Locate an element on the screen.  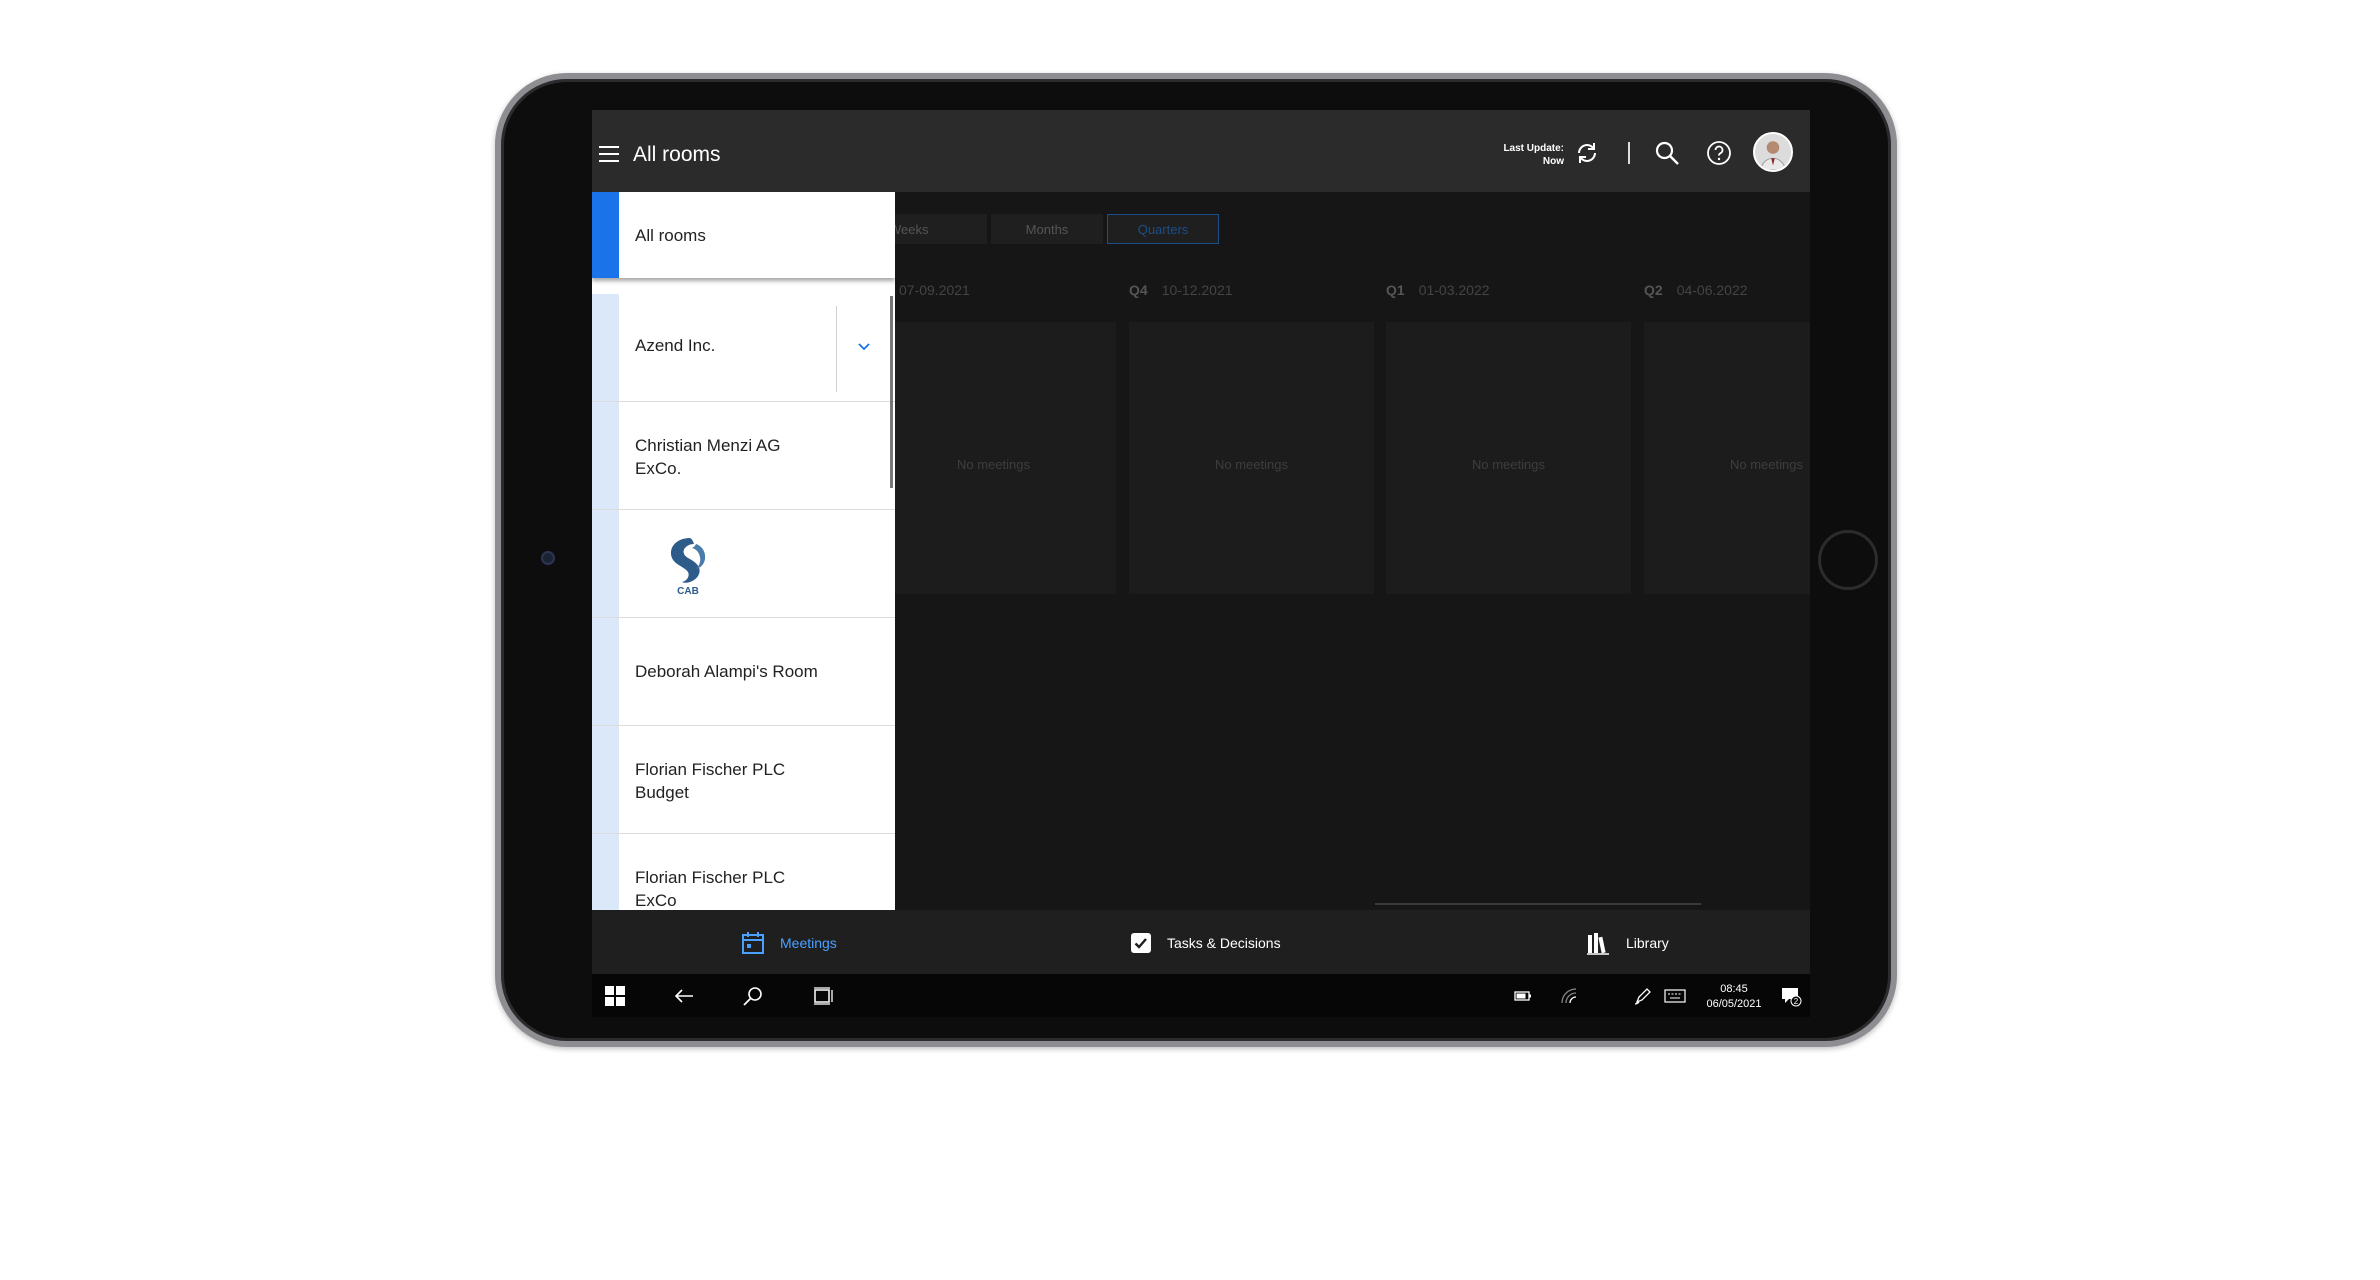
menu-icon is located at coordinates (609, 154).